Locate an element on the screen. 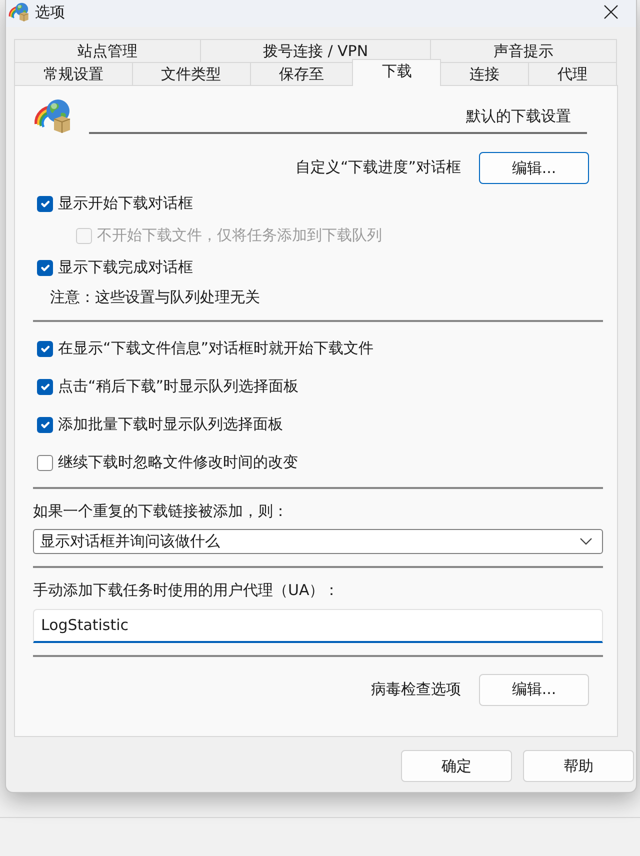 Image resolution: width=640 pixels, height=856 pixels. window-title: 选项 is located at coordinates (50, 12).